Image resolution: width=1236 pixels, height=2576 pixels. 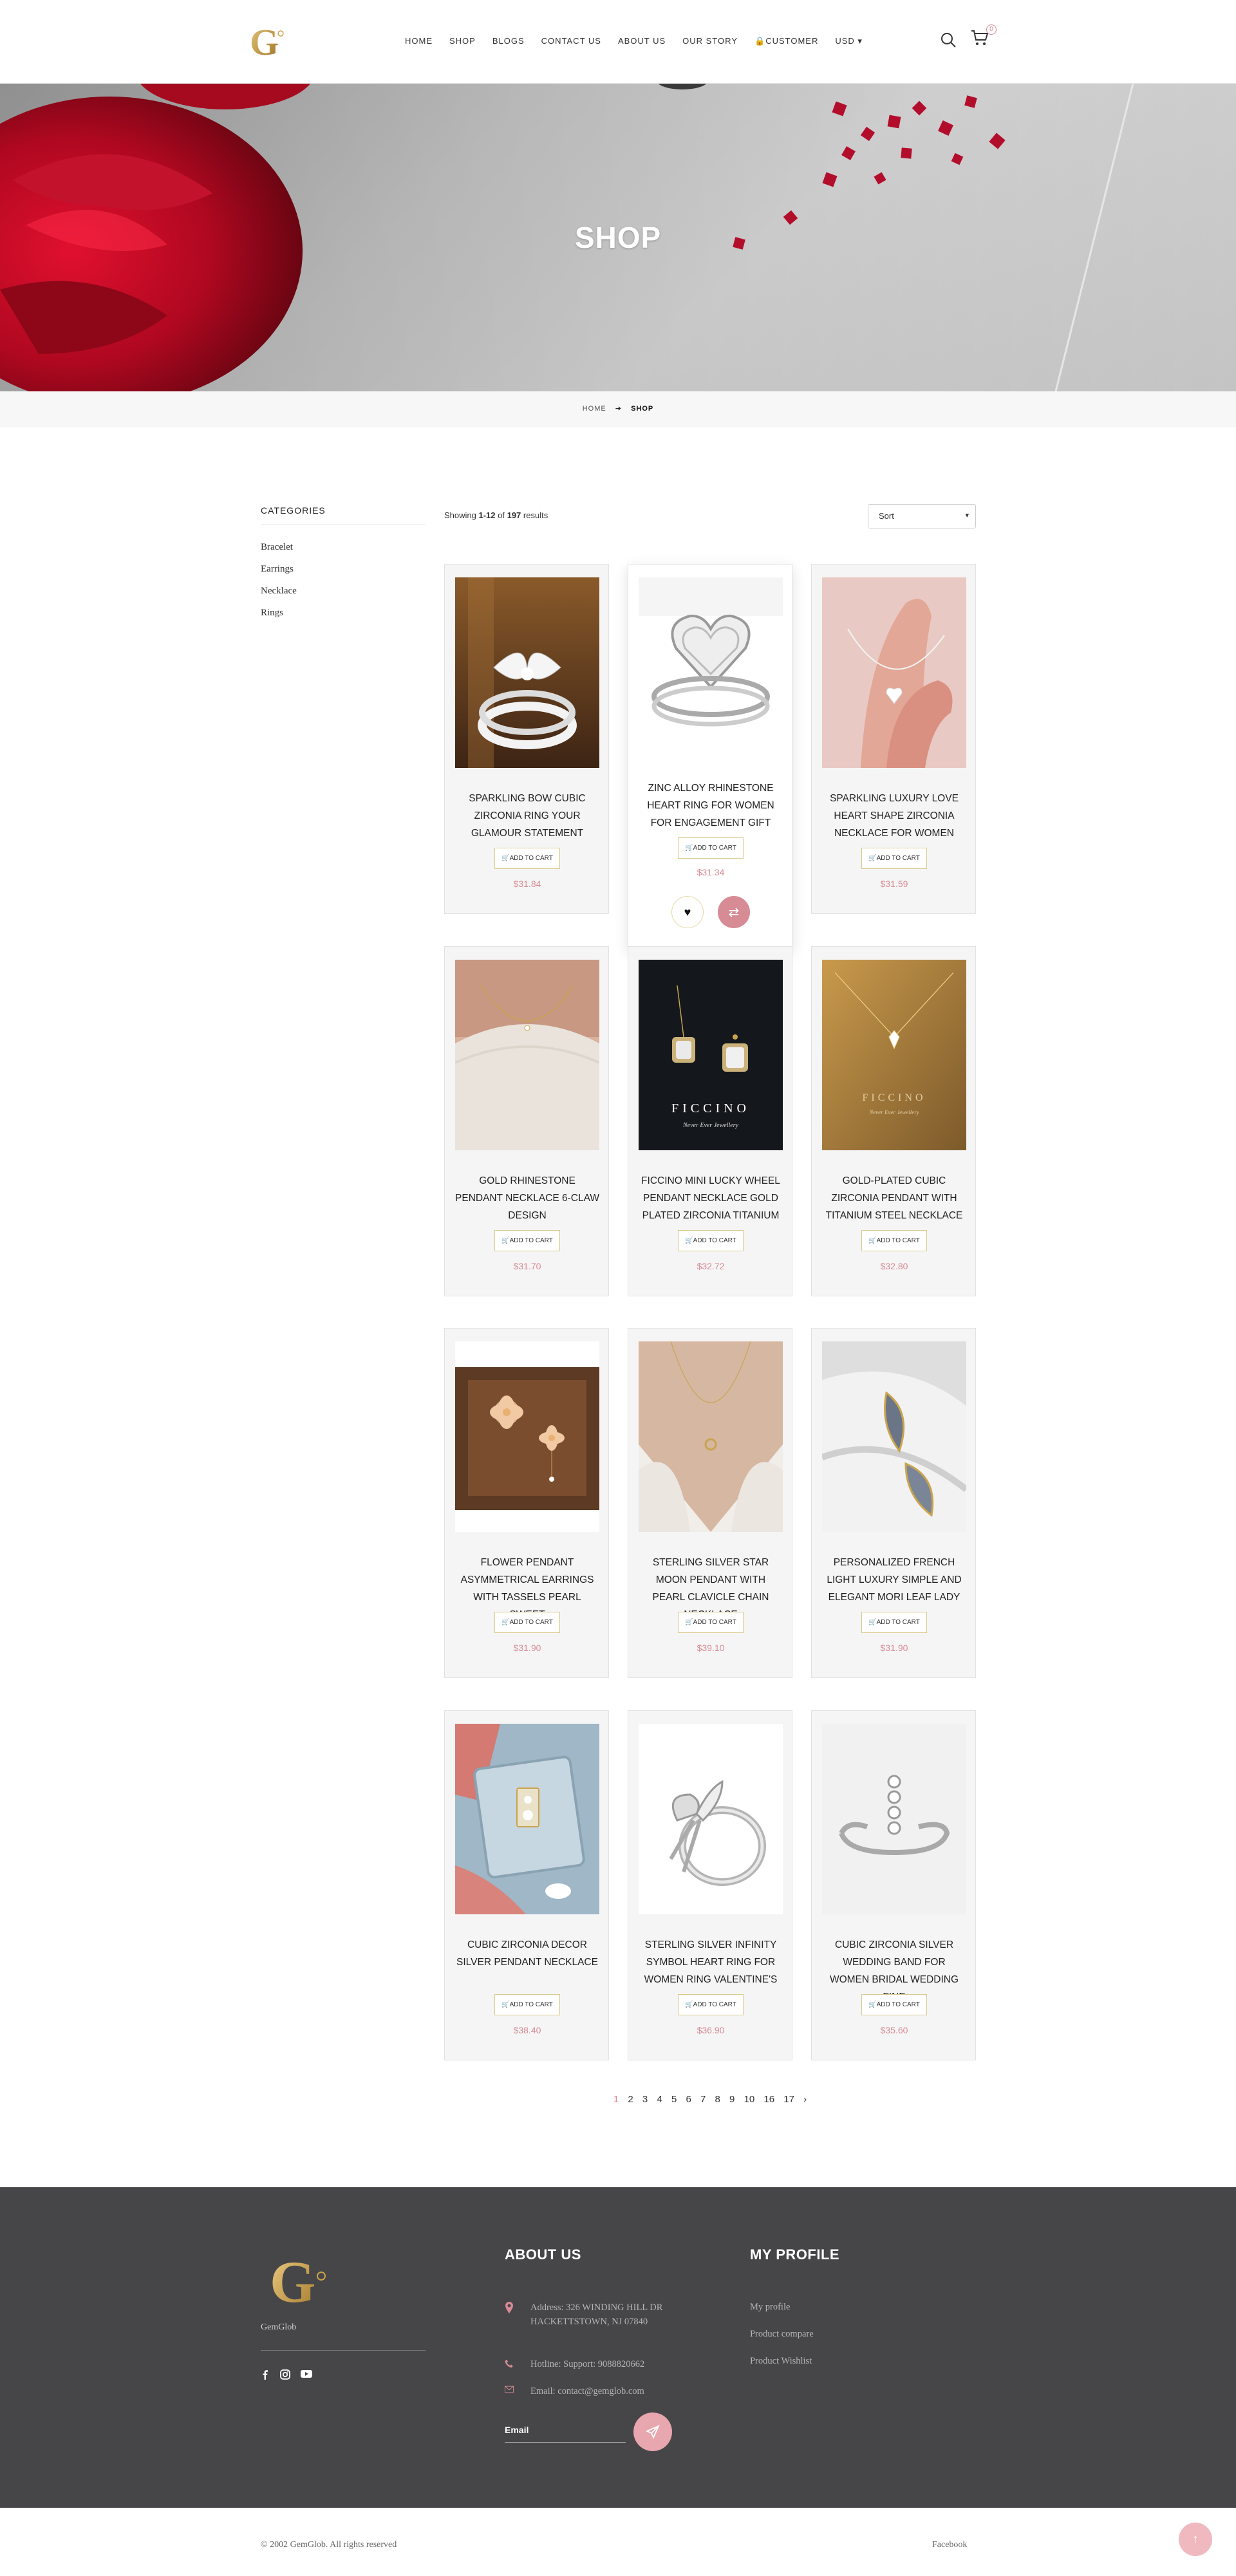 I want to click on logo: G, so click(x=265, y=41).